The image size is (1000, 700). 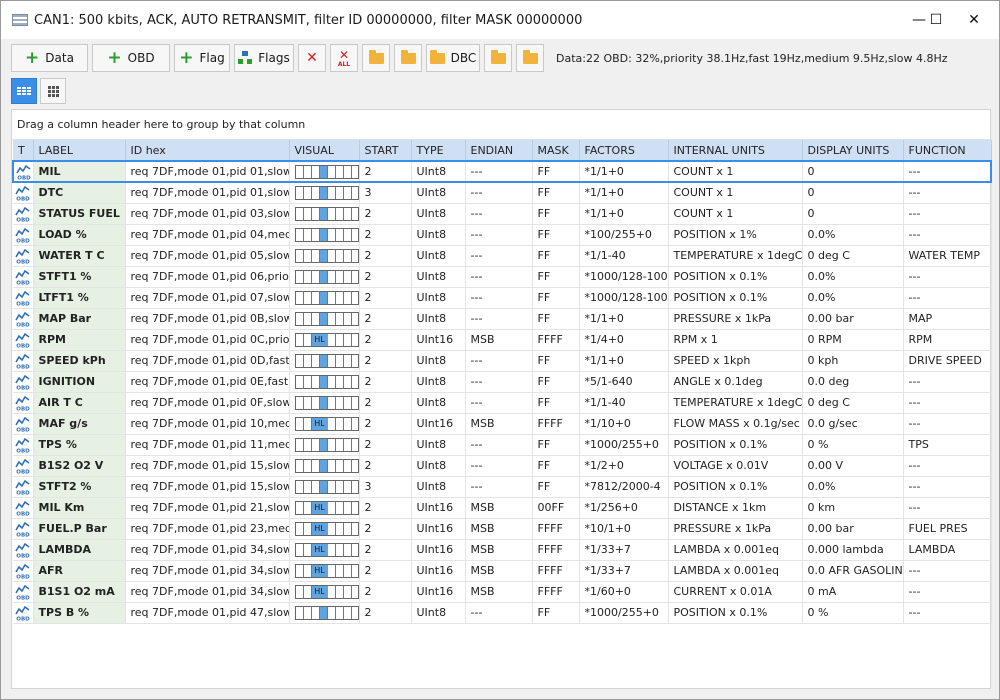 What do you see at coordinates (207, 382) in the screenshot?
I see `id-cell: req 7DF,mode 01,pid 0E,fast` at bounding box center [207, 382].